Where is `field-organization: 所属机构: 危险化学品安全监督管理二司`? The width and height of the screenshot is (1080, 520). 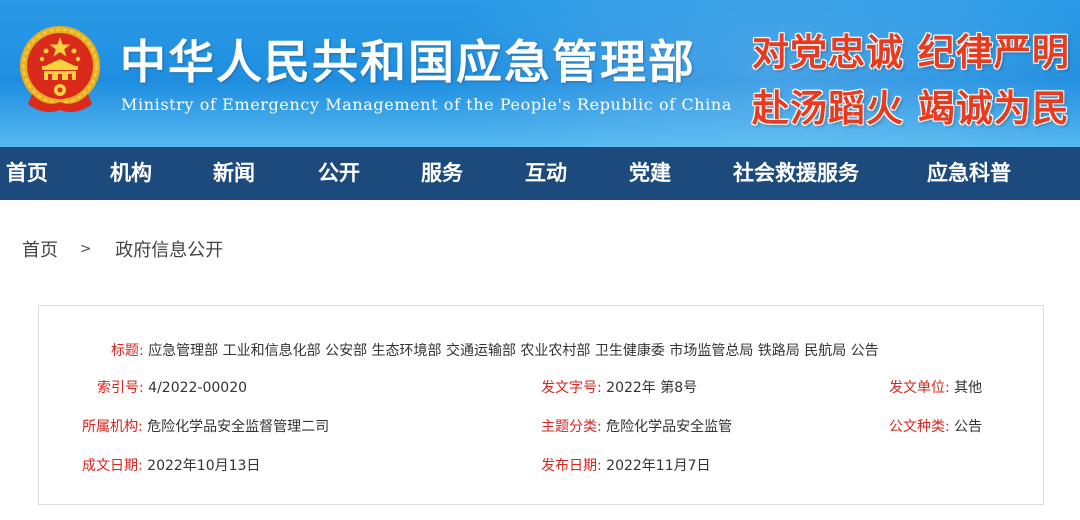 field-organization: 所属机构: 危险化学品安全监督管理二司 is located at coordinates (205, 426).